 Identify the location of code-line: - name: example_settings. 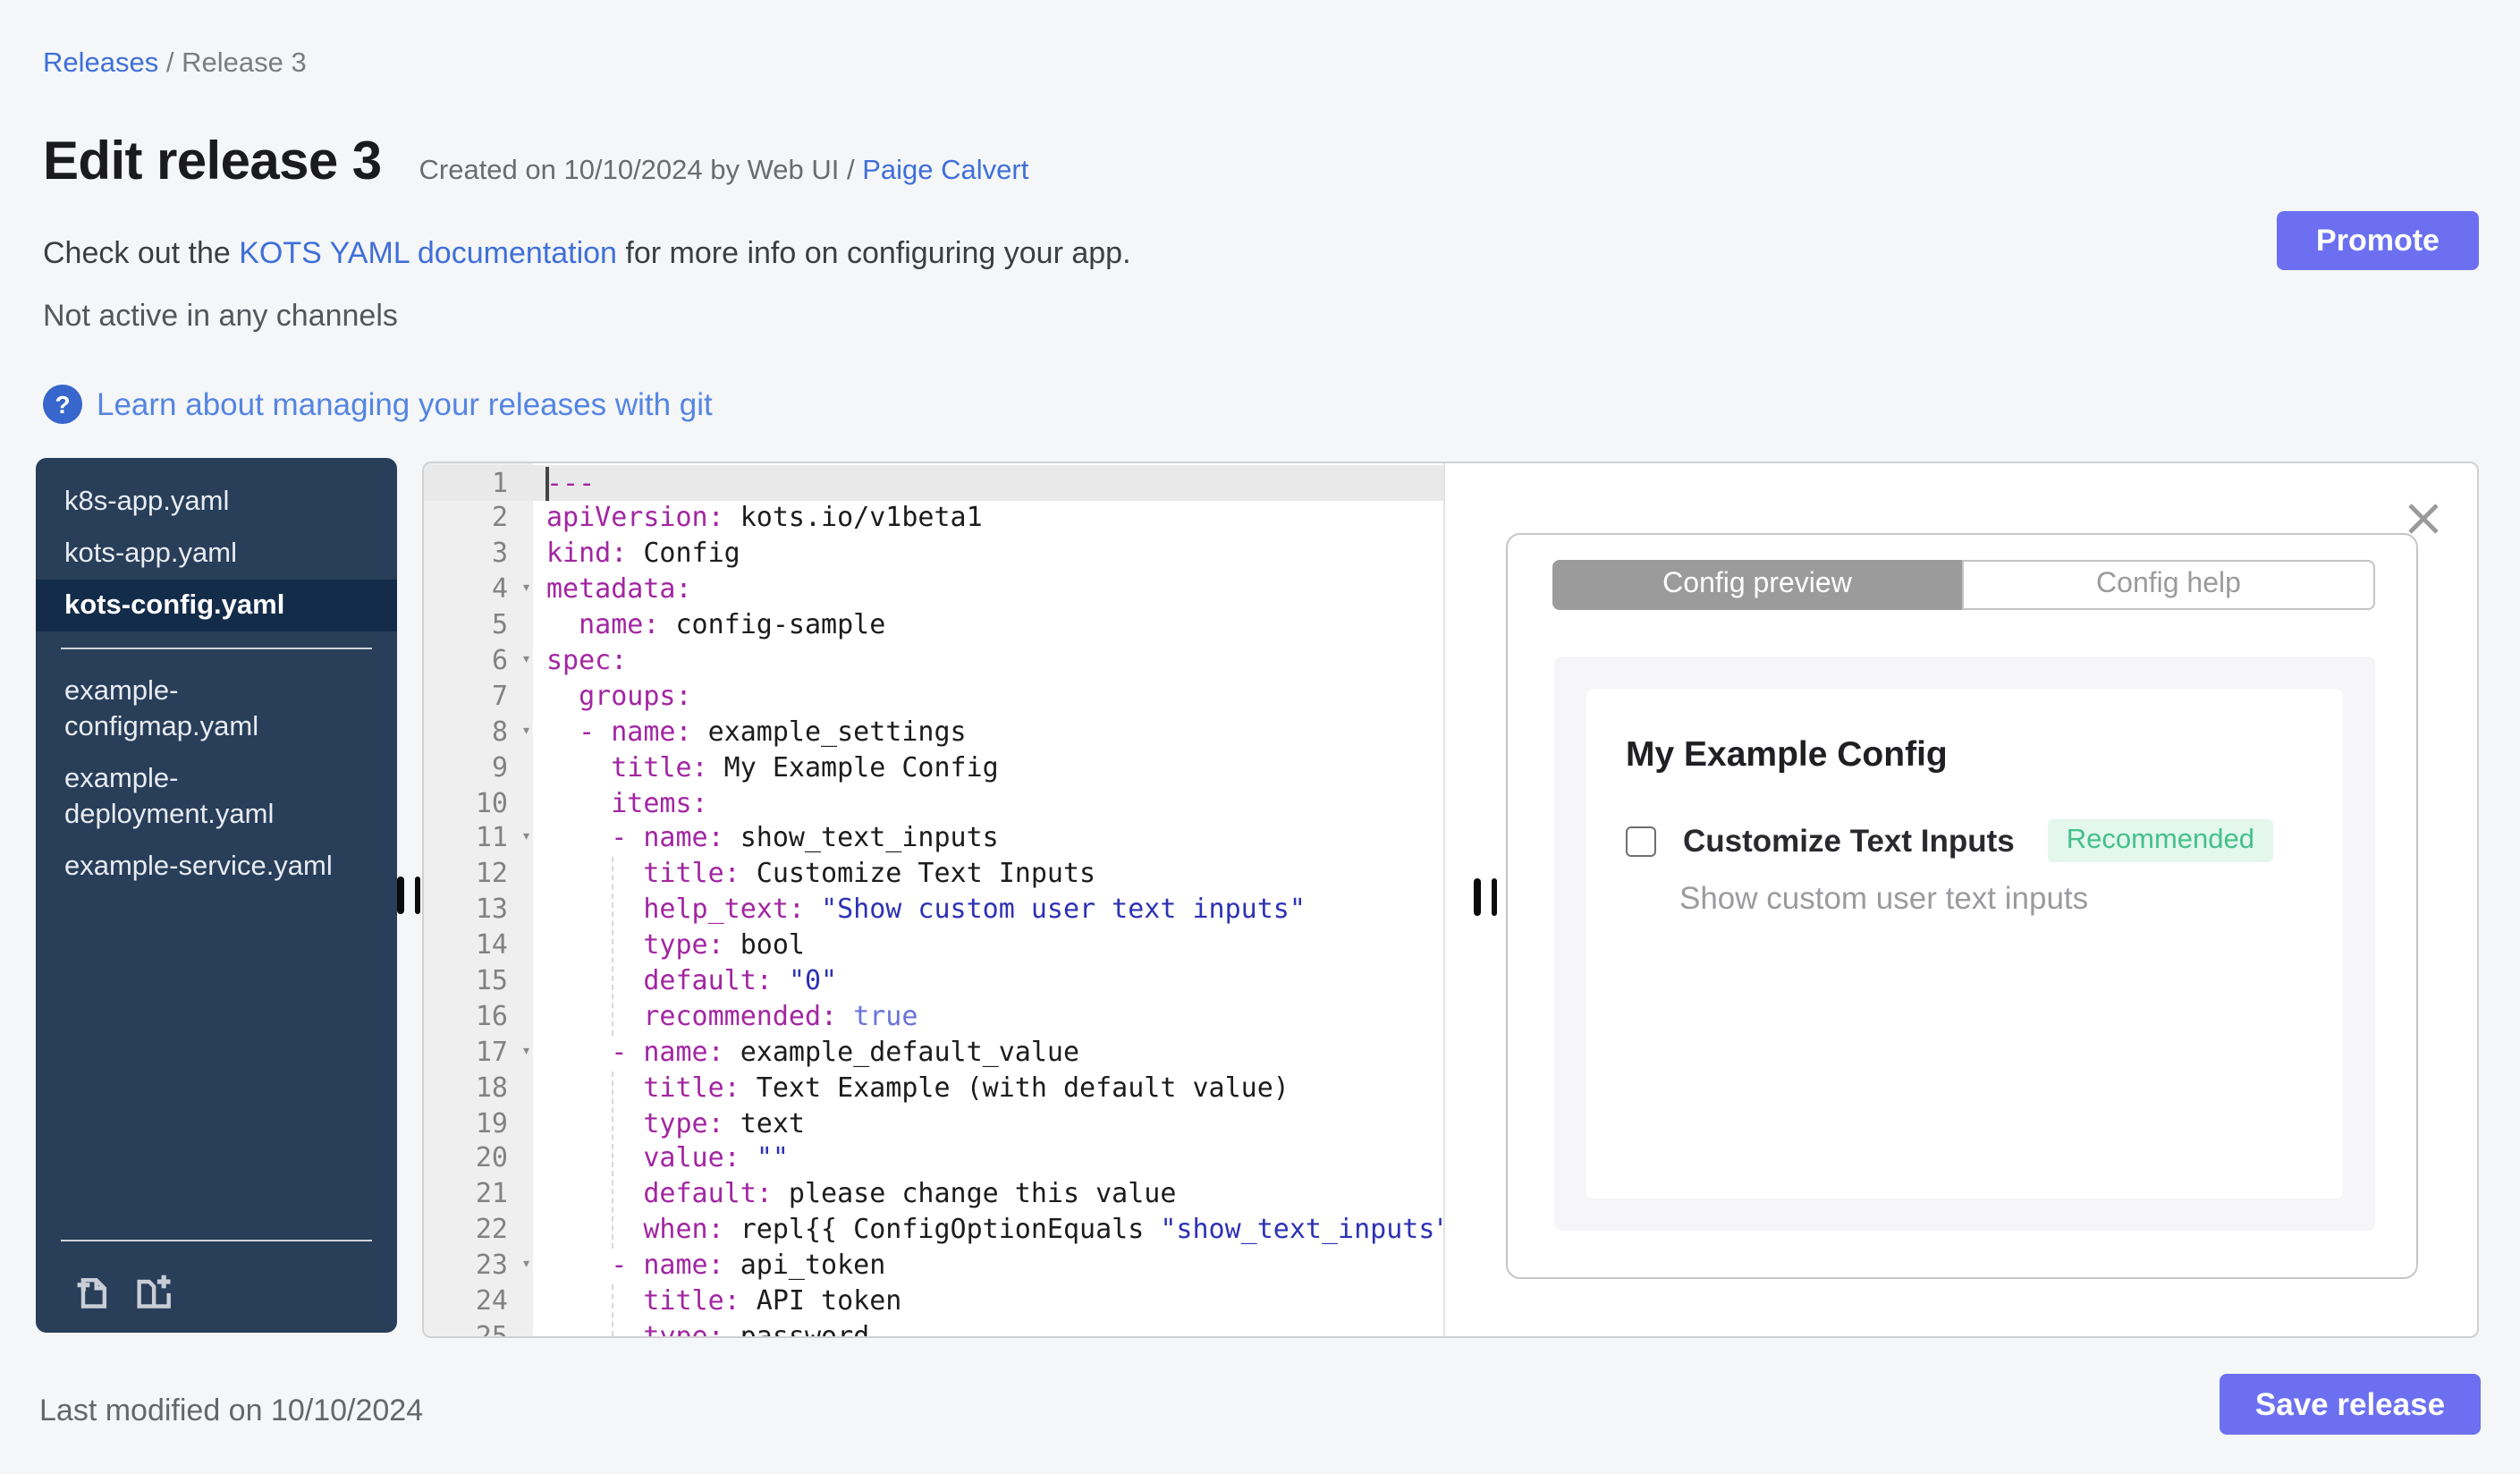
(773, 731).